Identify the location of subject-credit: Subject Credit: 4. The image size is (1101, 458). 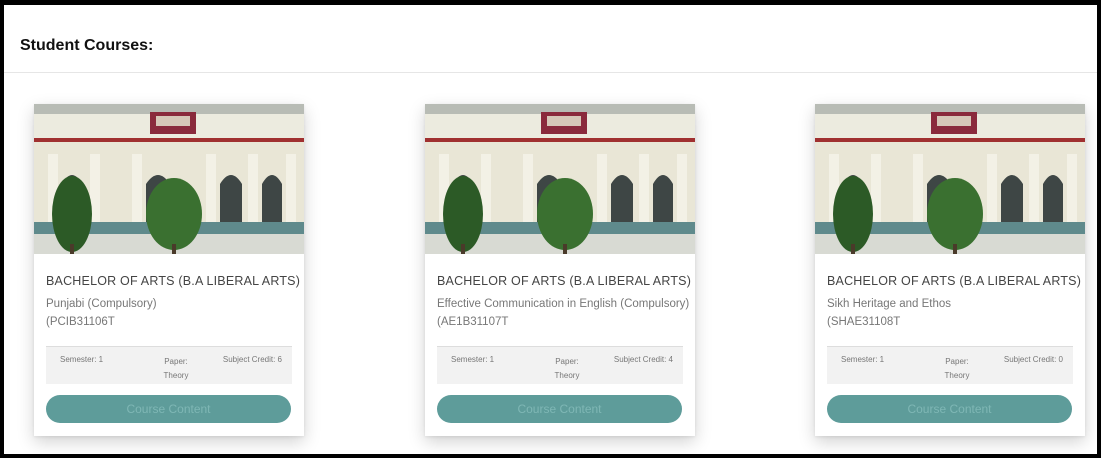
(643, 359).